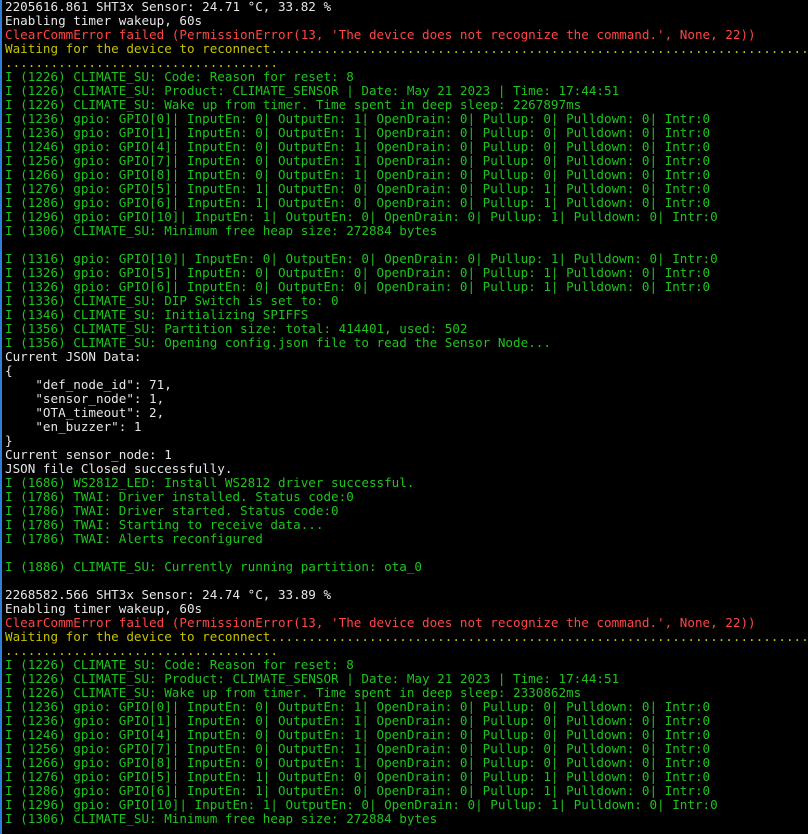  Describe the element at coordinates (73, 427) in the screenshot. I see `terminal-line: "en_buzzer": 1` at that location.